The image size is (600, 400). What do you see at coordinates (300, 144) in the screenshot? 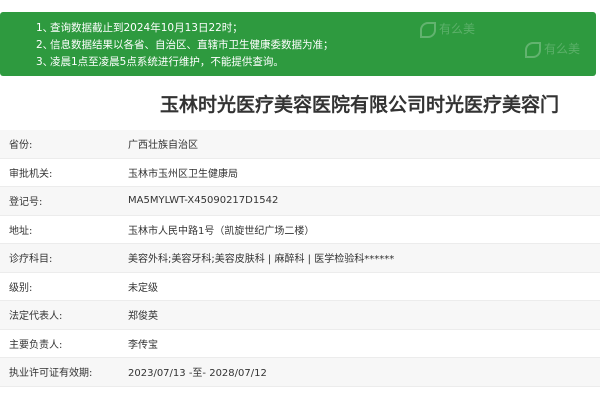
I see `table-row: 省份: 广西壮族自治区` at bounding box center [300, 144].